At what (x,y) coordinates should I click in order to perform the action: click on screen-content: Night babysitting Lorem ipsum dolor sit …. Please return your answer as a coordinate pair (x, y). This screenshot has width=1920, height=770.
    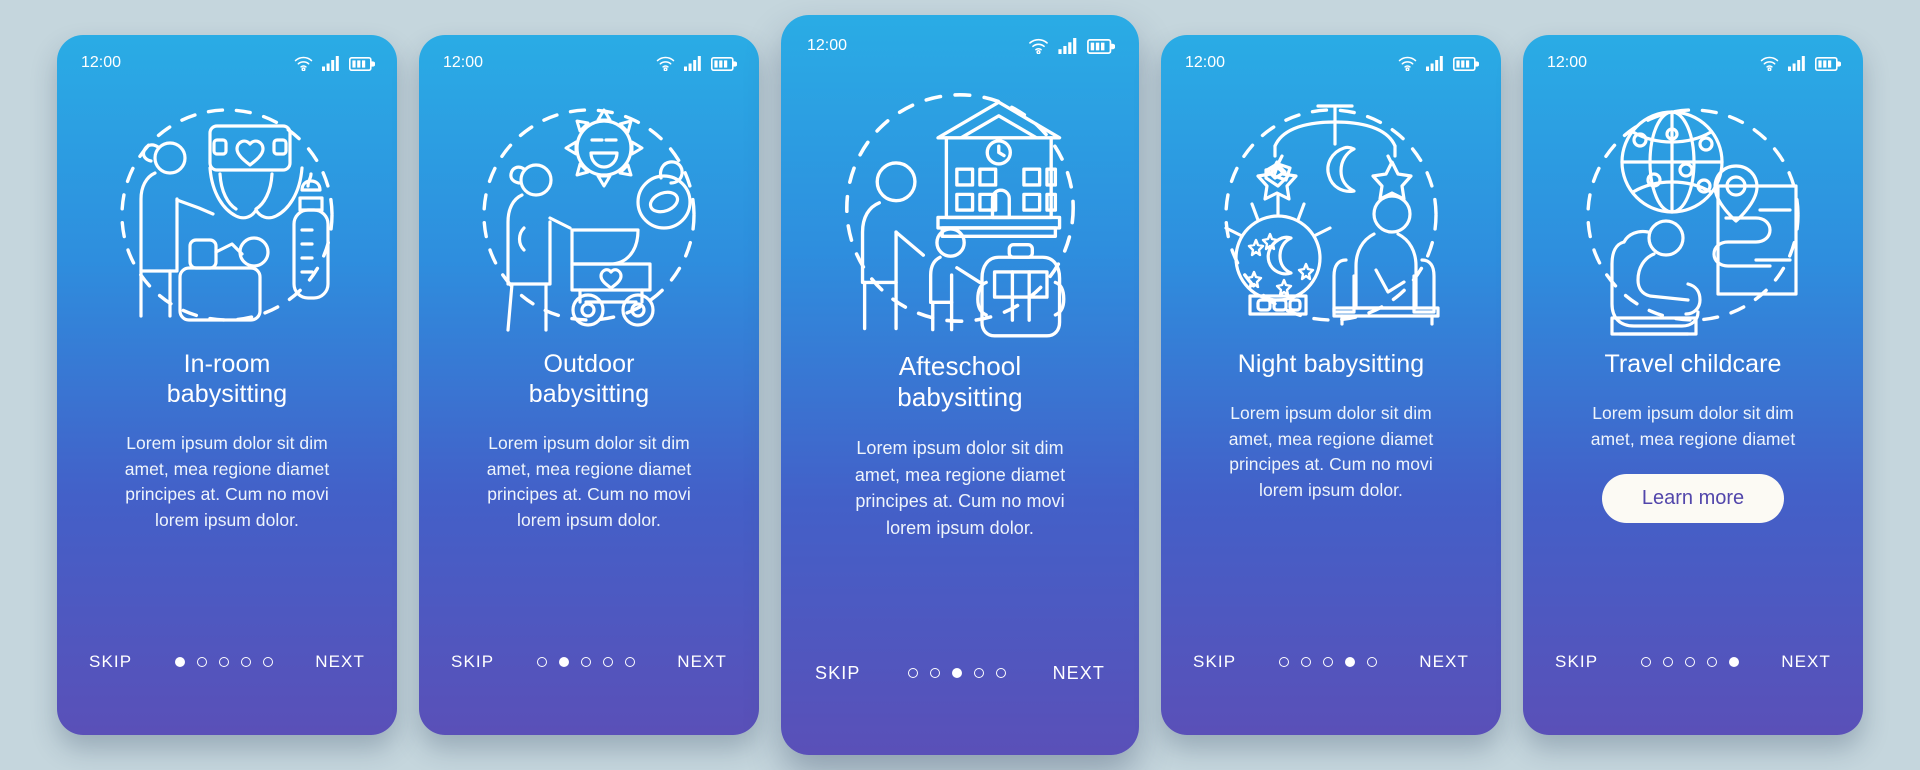
    Looking at the image, I should click on (1331, 483).